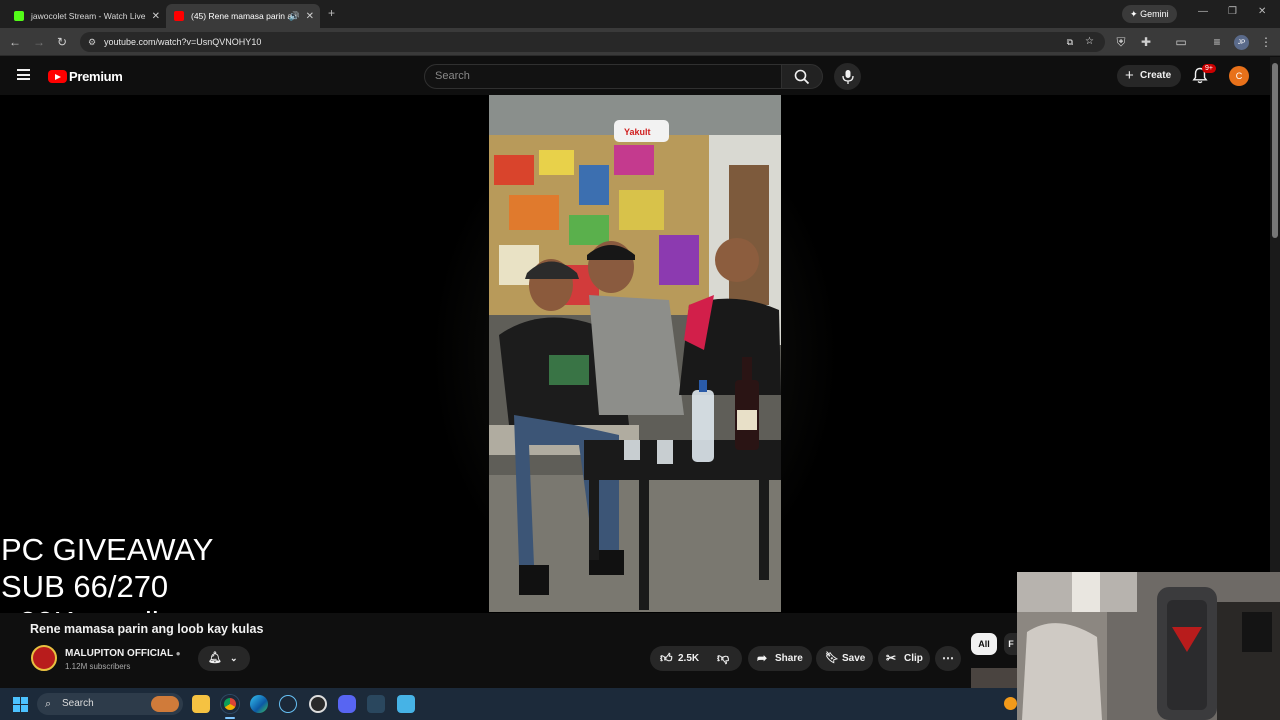  I want to click on share-button: ➦ Share, so click(780, 658).